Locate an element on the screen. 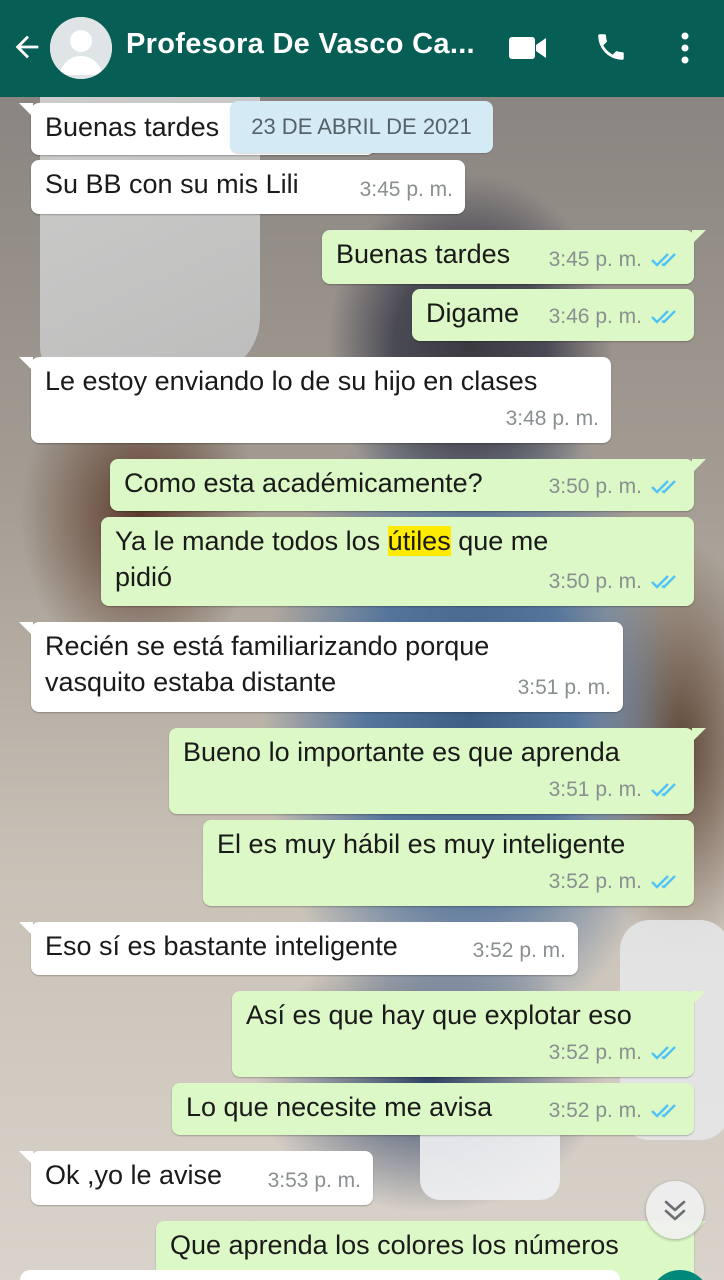 Image resolution: width=724 pixels, height=1280 pixels. message-meta: 3:45 p. m. is located at coordinates (615, 260).